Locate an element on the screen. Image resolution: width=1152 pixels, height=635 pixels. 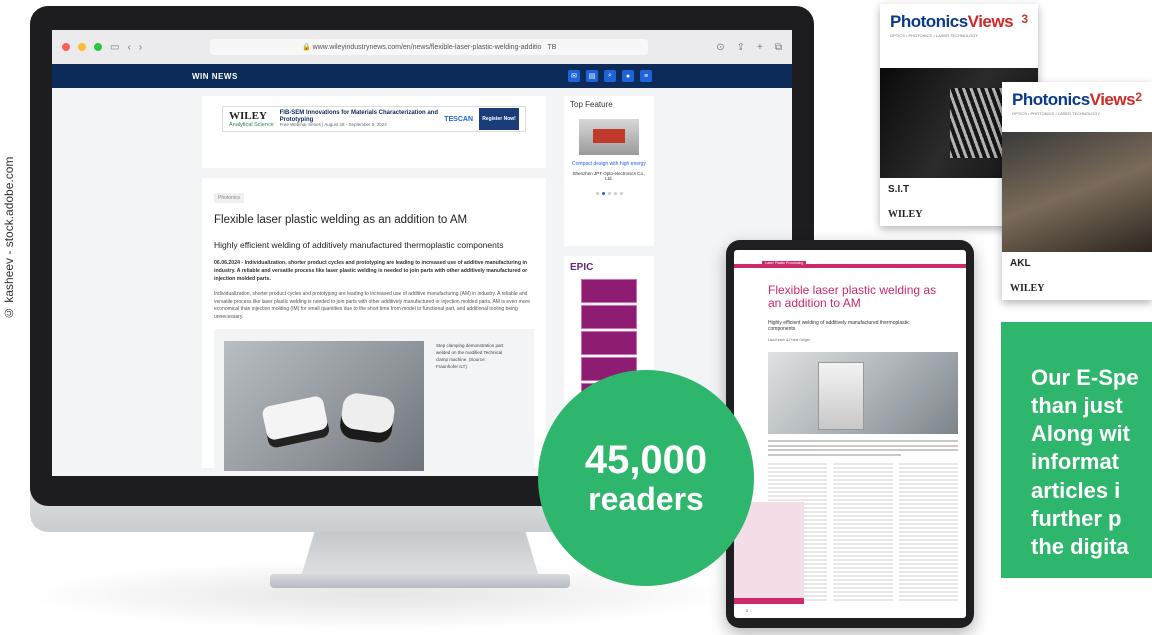
promo-line: than just is located at coordinates (1077, 406).